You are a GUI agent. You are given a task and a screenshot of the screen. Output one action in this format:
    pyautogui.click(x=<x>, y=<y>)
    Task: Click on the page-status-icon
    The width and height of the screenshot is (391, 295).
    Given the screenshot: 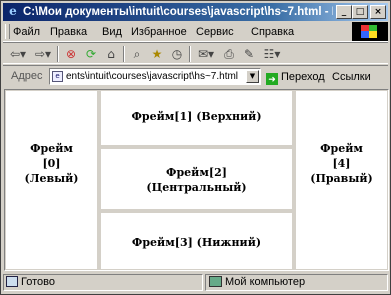 What is the action you would take?
    pyautogui.click(x=12, y=281)
    